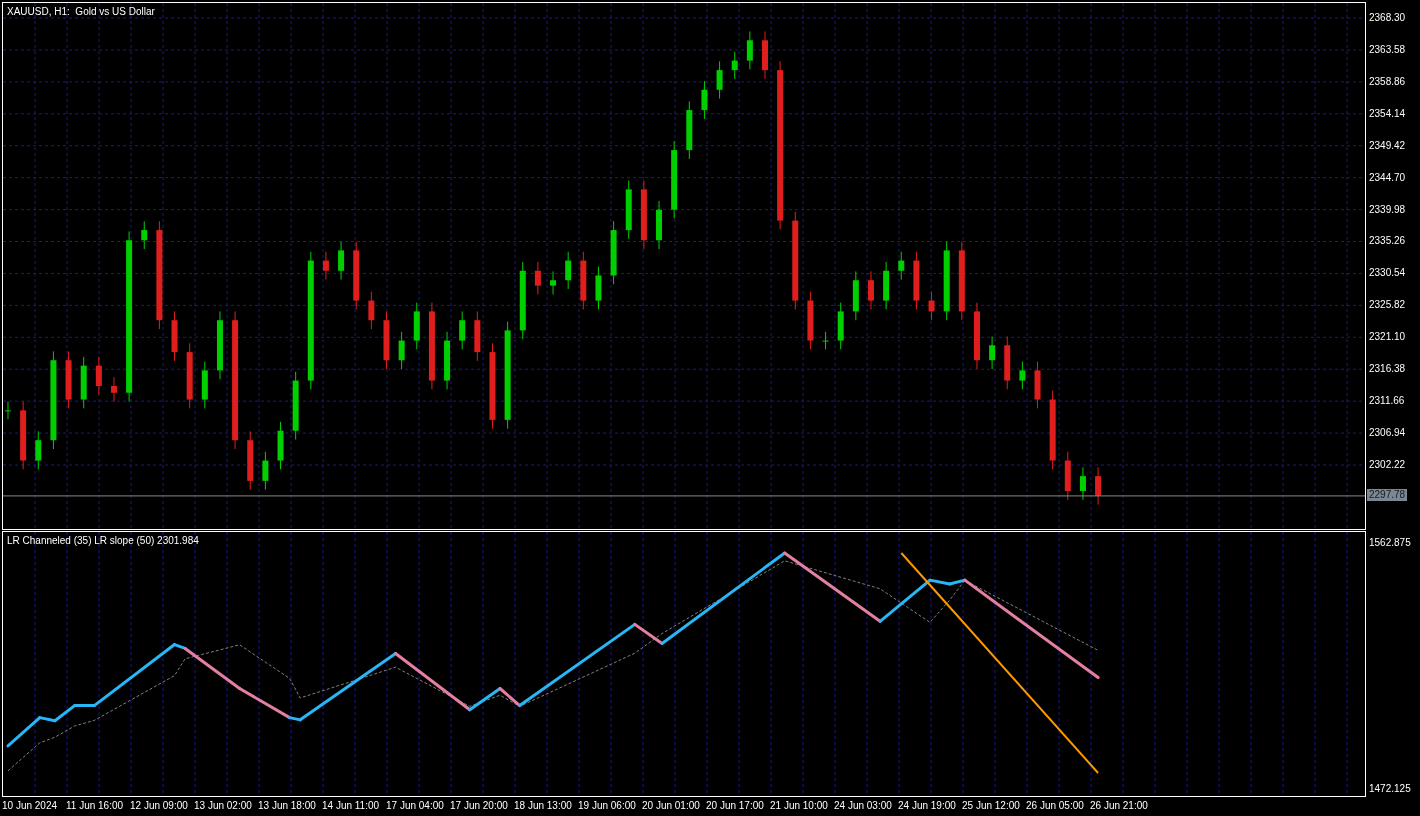 The width and height of the screenshot is (1420, 816). What do you see at coordinates (81, 11) in the screenshot?
I see `chart-title: XAUUSD, H1: Gold vs US Dollar` at bounding box center [81, 11].